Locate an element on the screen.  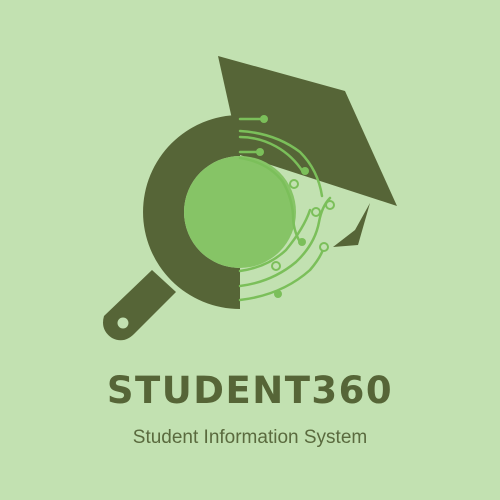
magnifier-handle-icon is located at coordinates (139, 305).